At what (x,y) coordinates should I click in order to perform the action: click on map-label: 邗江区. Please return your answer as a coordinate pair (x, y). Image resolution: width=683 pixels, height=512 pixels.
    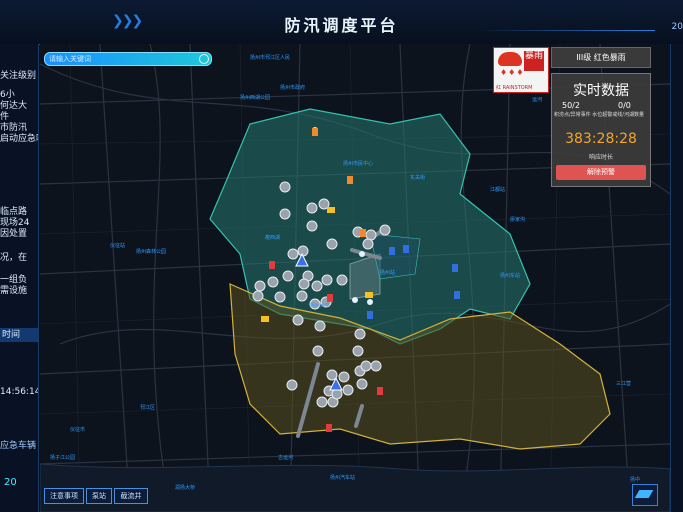
    Looking at the image, I should click on (148, 408).